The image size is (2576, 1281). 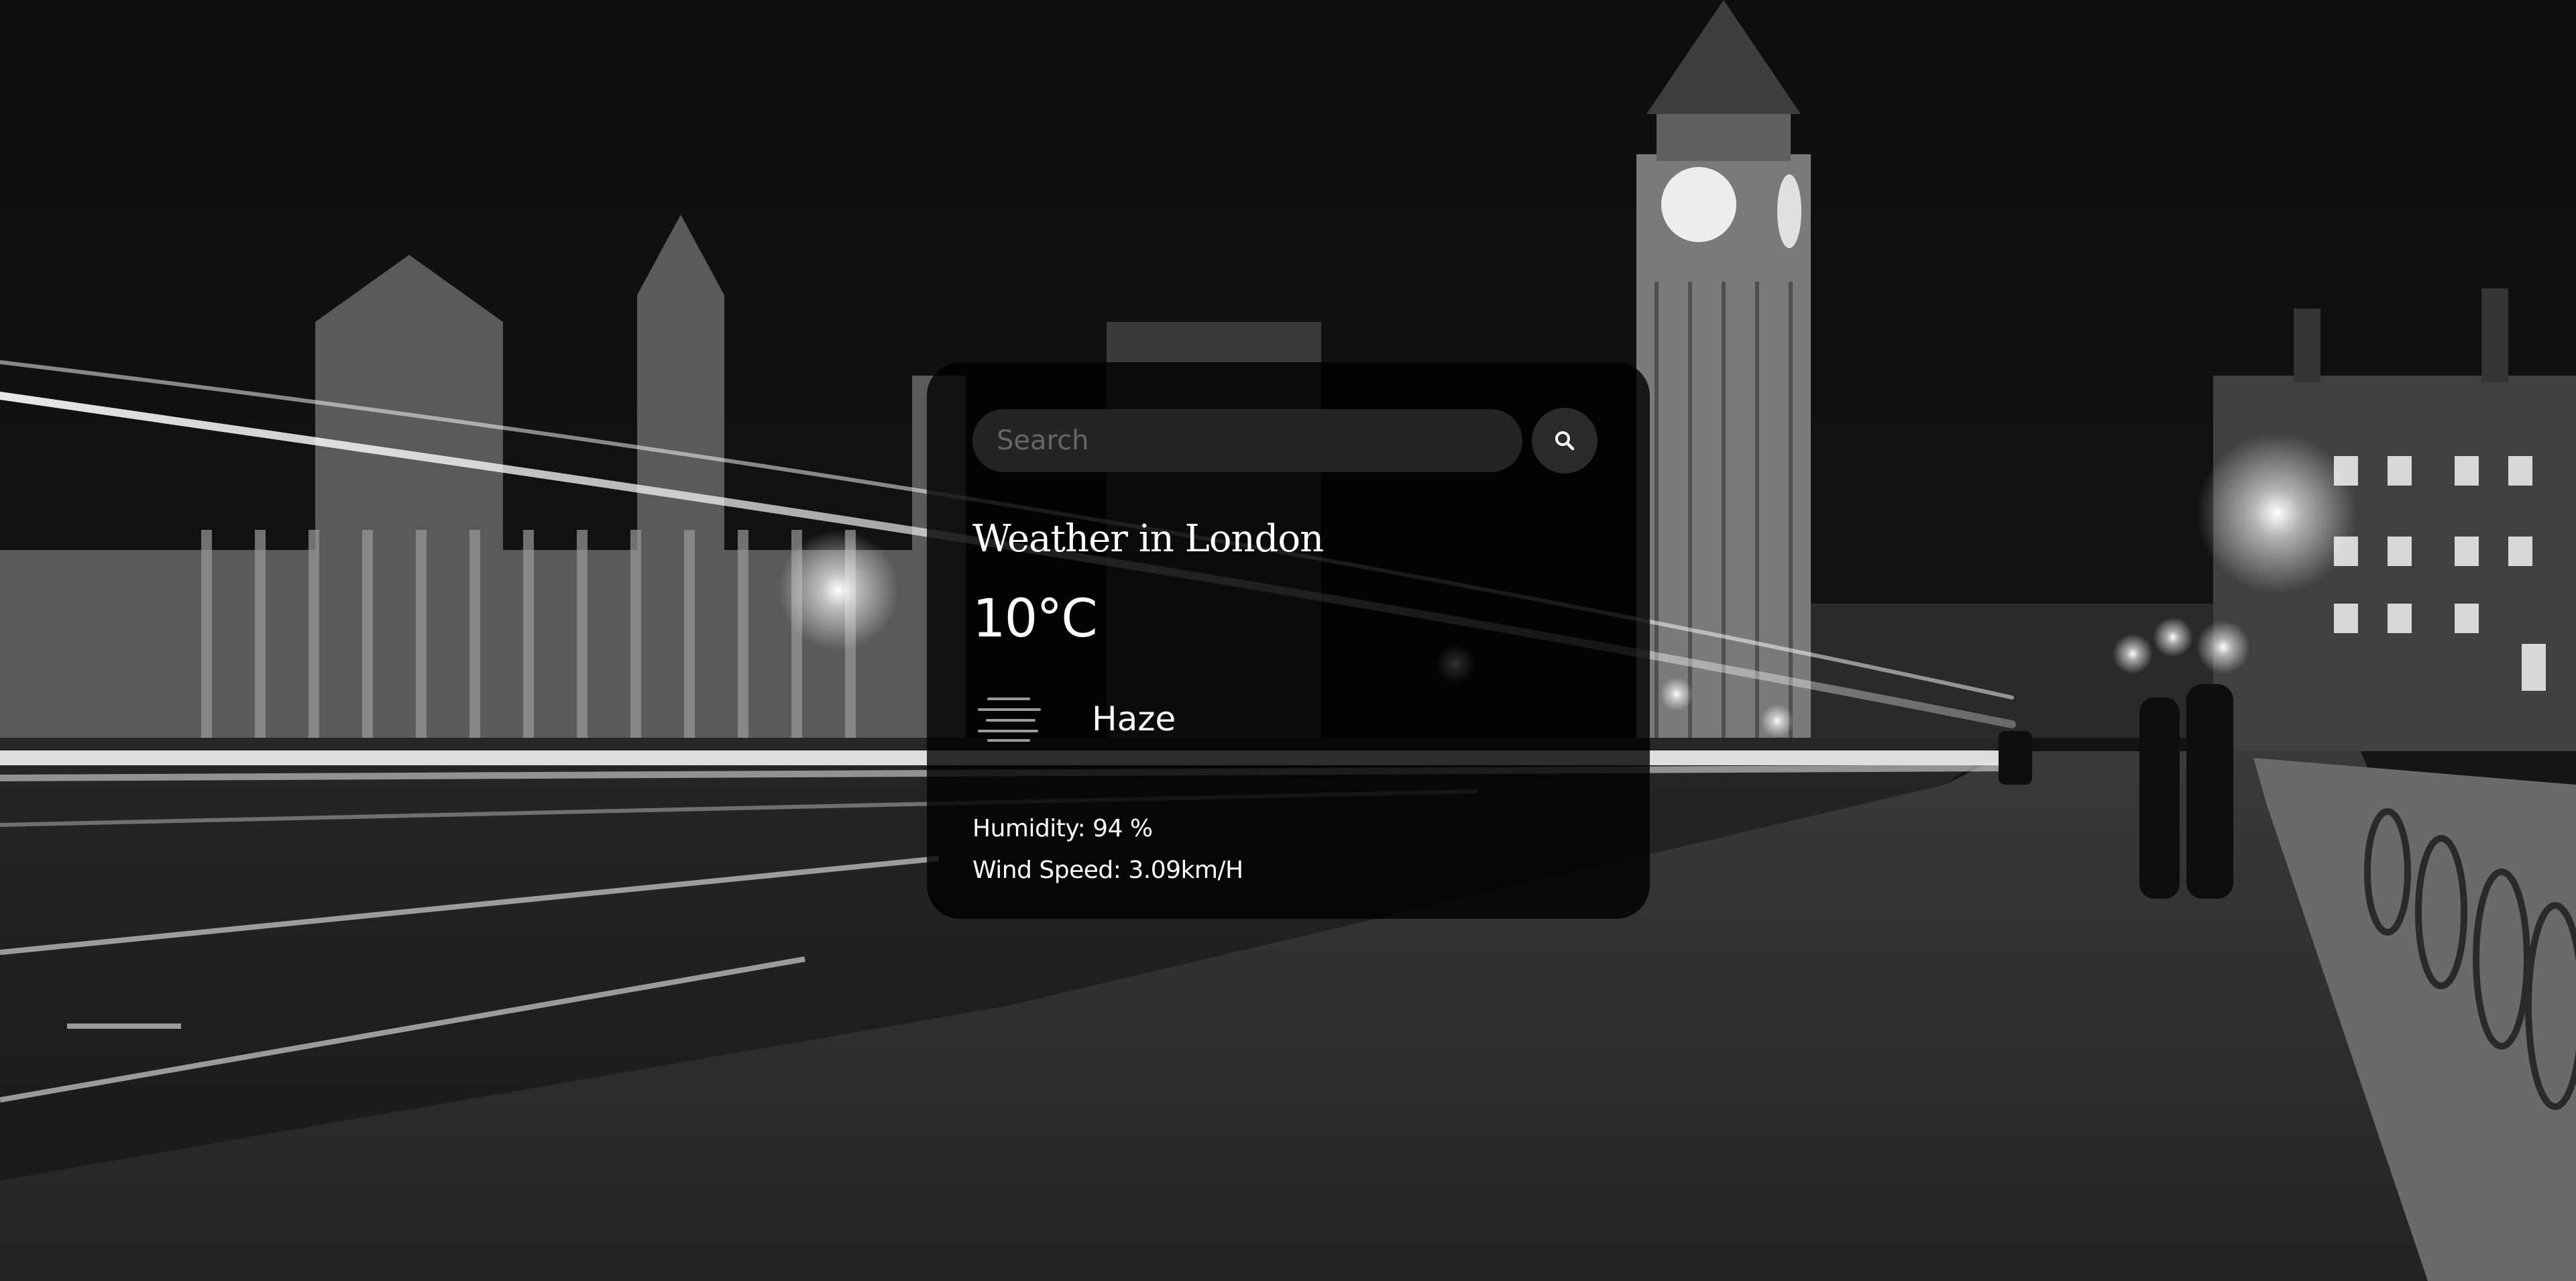 What do you see at coordinates (1035, 619) in the screenshot?
I see `temperature: 10°C` at bounding box center [1035, 619].